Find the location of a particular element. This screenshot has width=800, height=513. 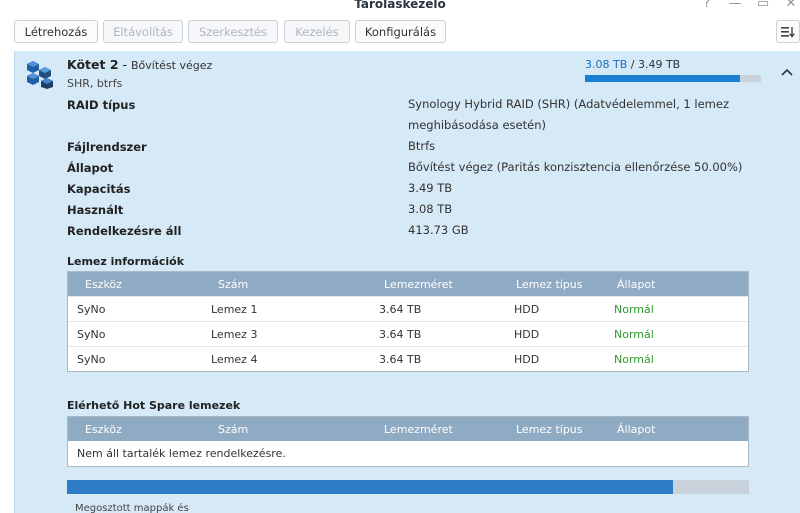

disk-info-heading: Lemez információk is located at coordinates (126, 261).